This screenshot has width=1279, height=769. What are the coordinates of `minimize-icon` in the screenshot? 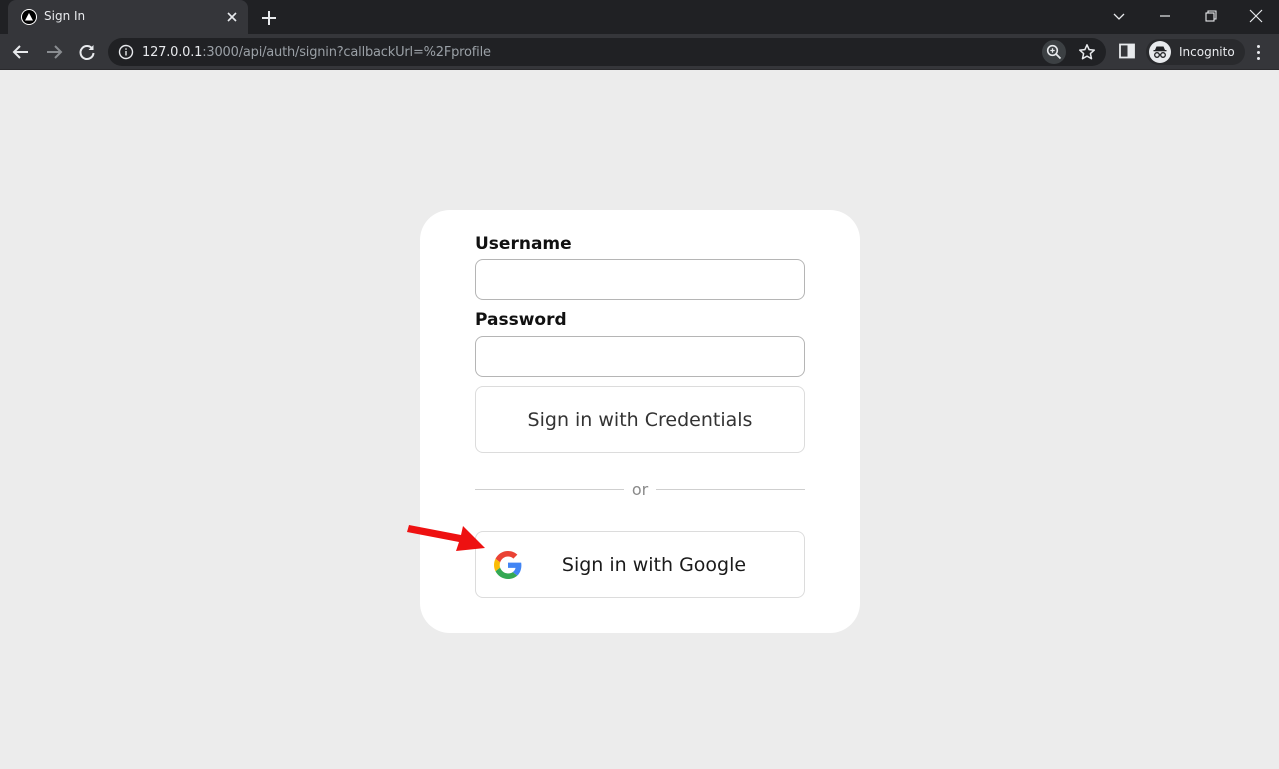 It's located at (1165, 16).